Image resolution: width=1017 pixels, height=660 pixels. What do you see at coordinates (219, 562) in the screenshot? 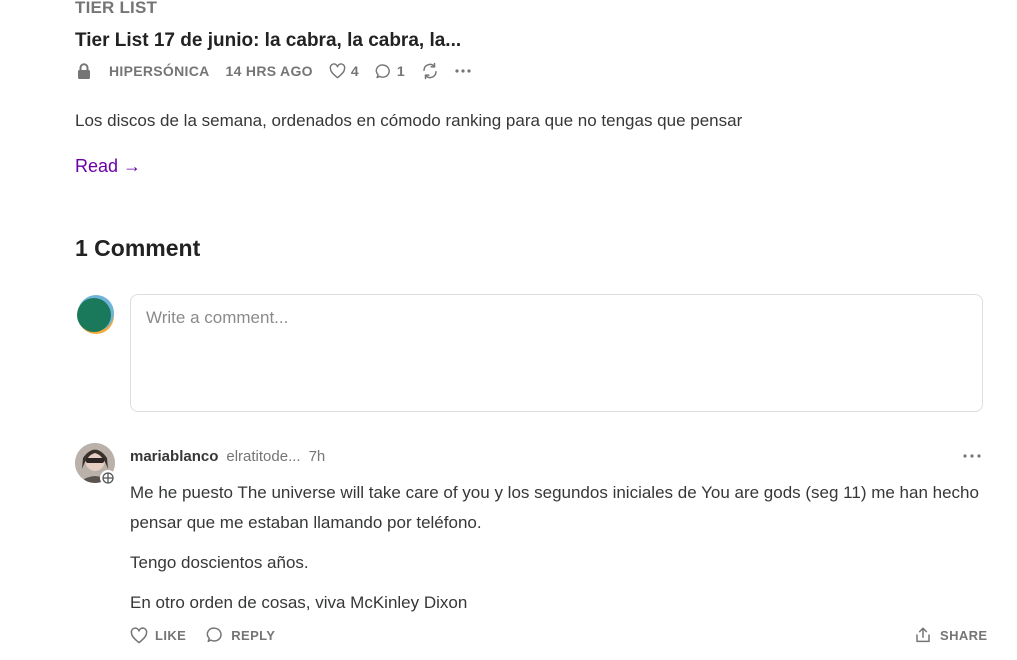
I see `comment-paragraph: Tengo doscientos años.` at bounding box center [219, 562].